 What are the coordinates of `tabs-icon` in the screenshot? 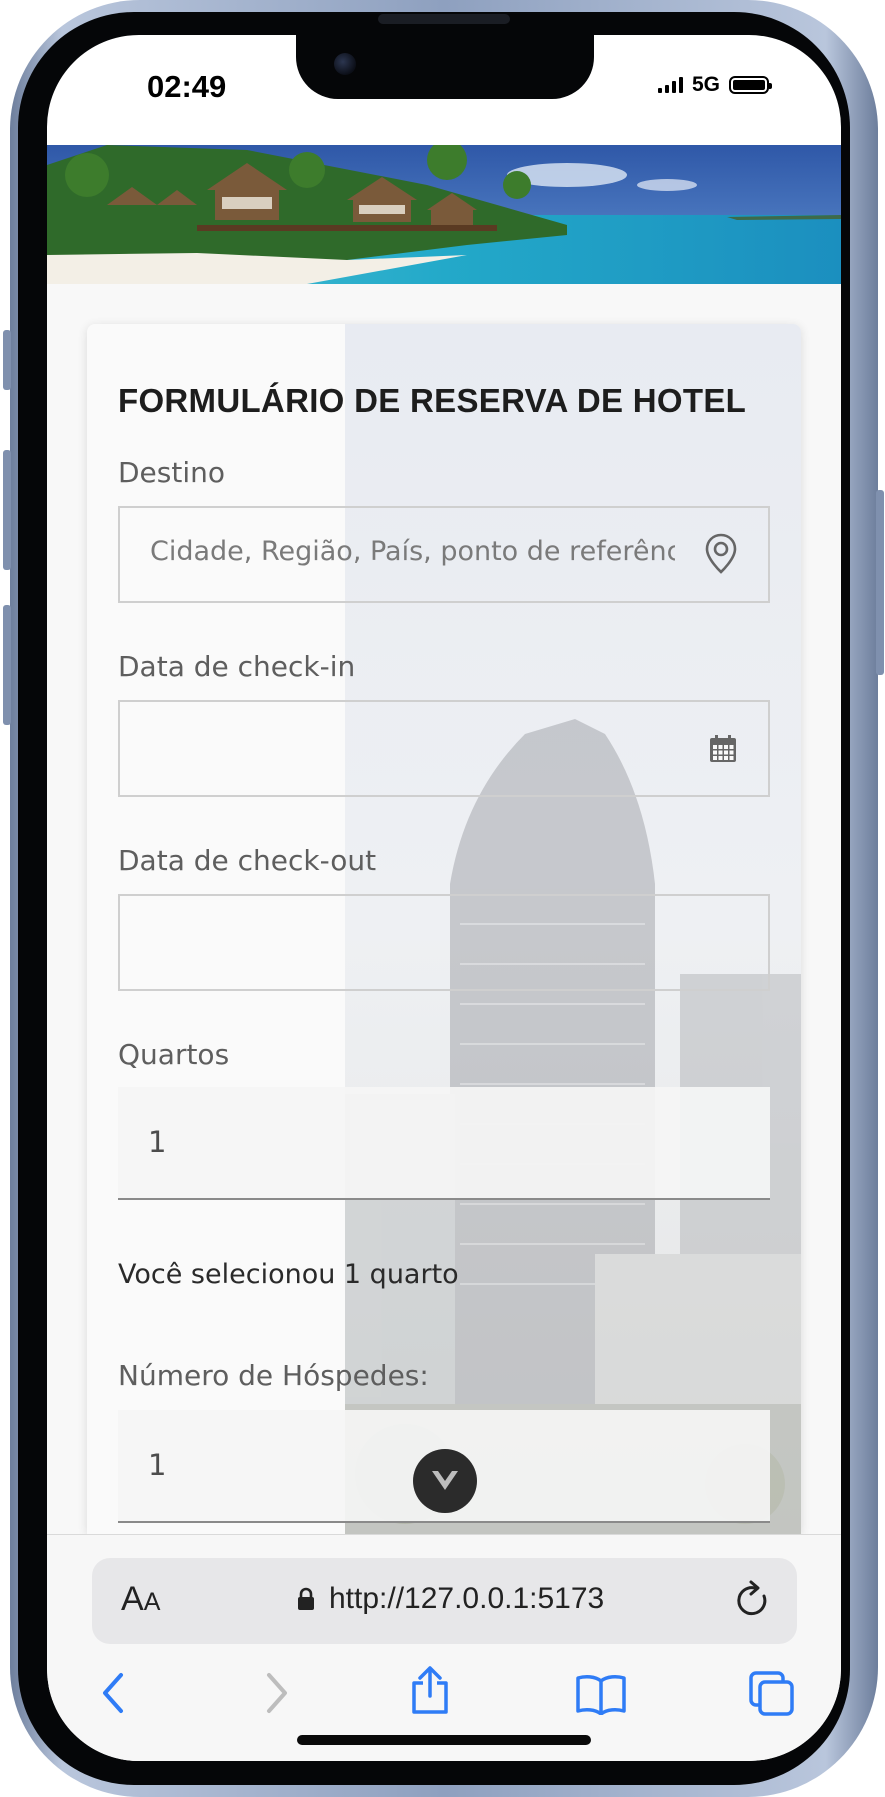 It's located at (771, 1693).